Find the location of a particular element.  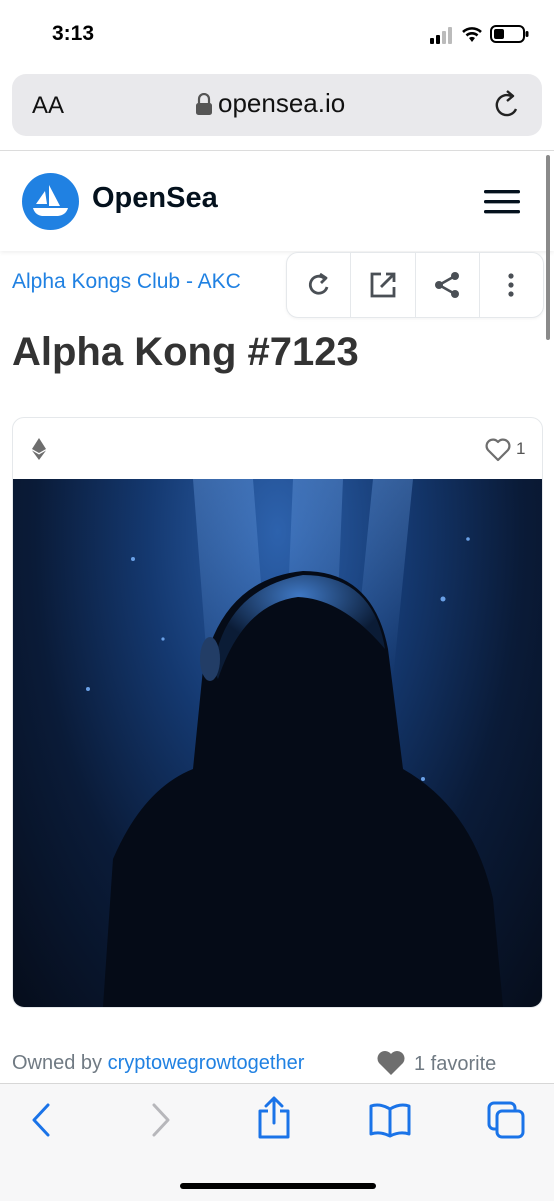

bookmarks-icon is located at coordinates (390, 1120).